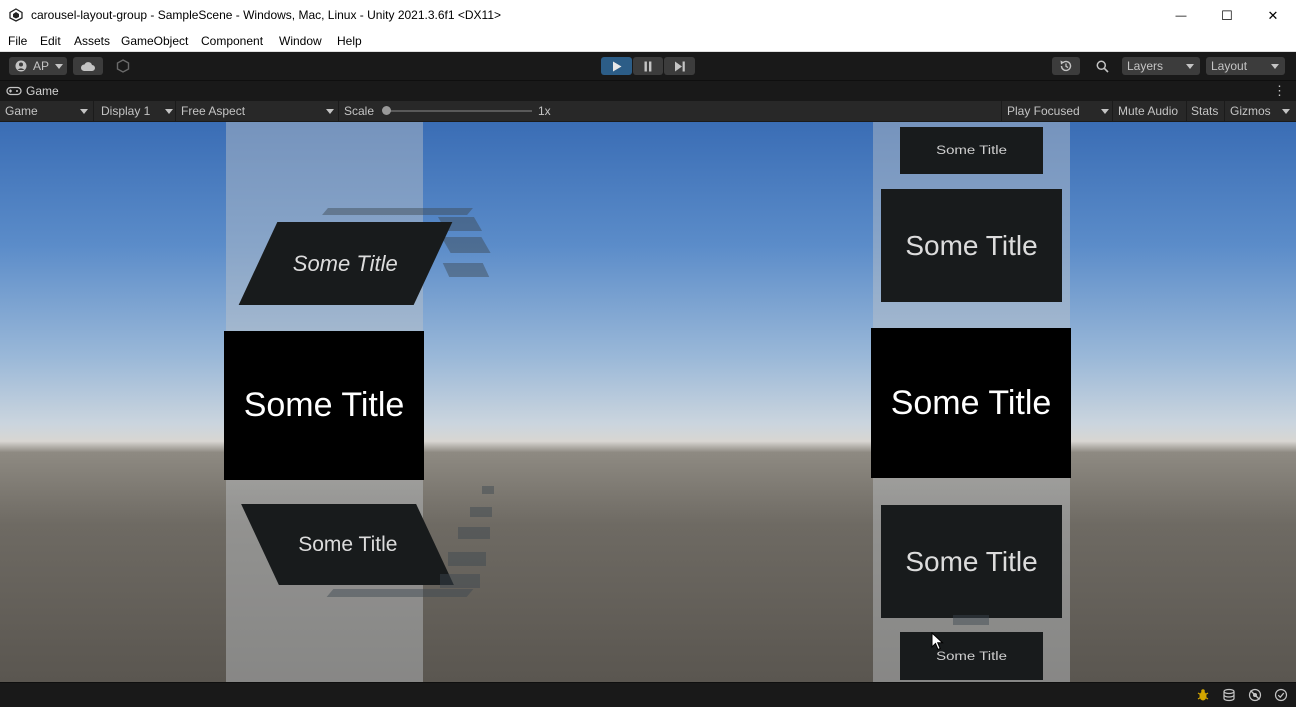 This screenshot has height=707, width=1296. I want to click on menu-gameobject: GameObject, so click(154, 41).